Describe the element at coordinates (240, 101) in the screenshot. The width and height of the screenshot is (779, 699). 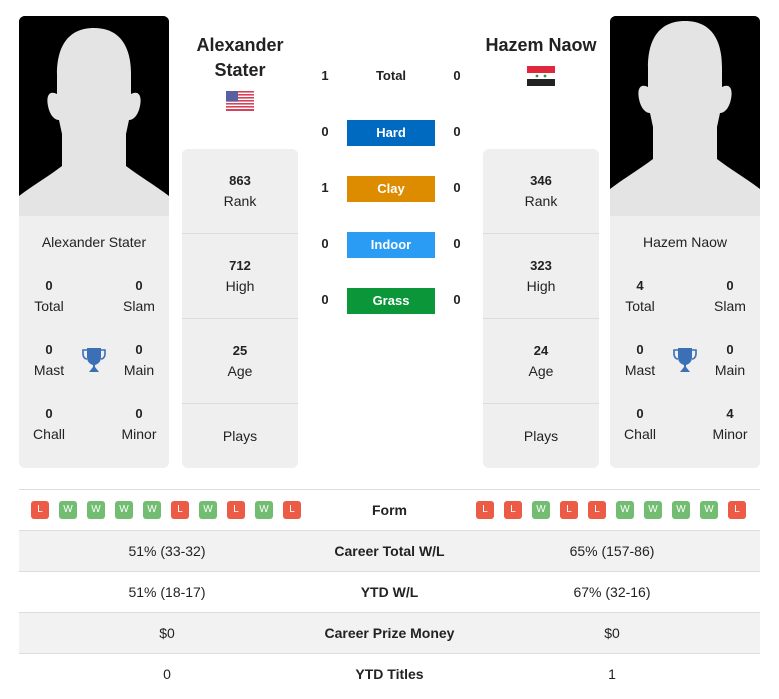
I see `us-flag-icon` at that location.